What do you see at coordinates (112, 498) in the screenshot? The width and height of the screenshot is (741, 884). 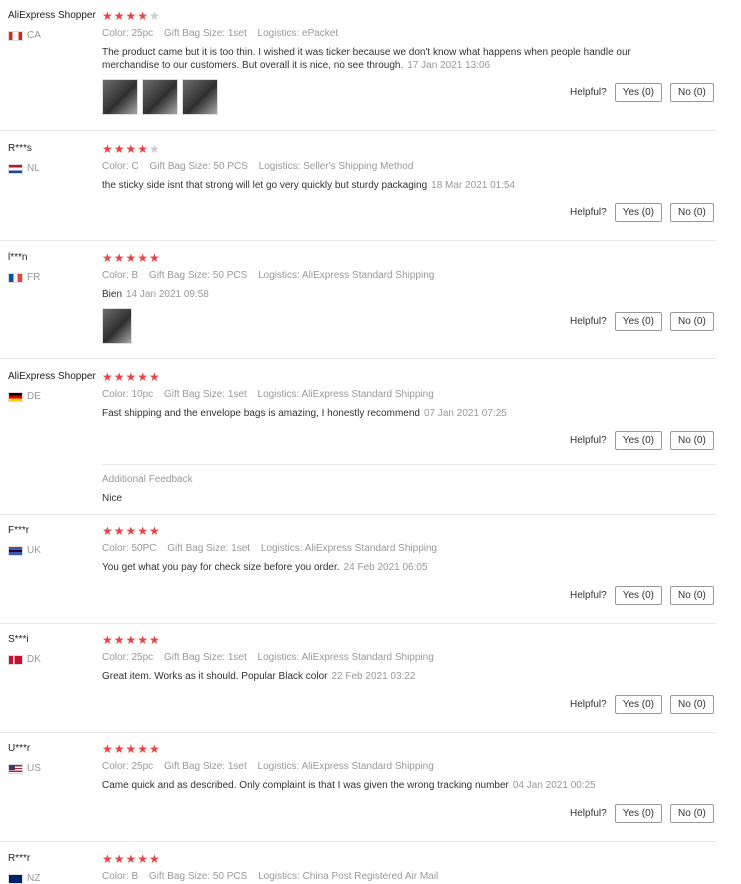 I see `additional-feedback-text: Nice` at bounding box center [112, 498].